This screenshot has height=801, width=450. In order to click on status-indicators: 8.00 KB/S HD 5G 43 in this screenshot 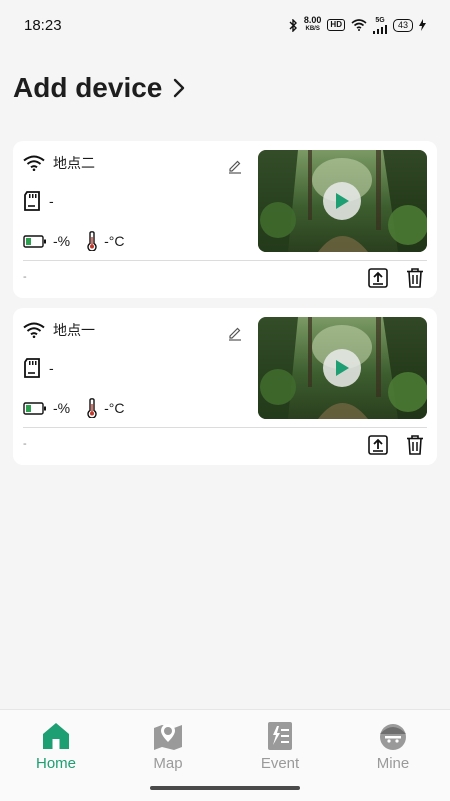, I will do `click(357, 25)`.